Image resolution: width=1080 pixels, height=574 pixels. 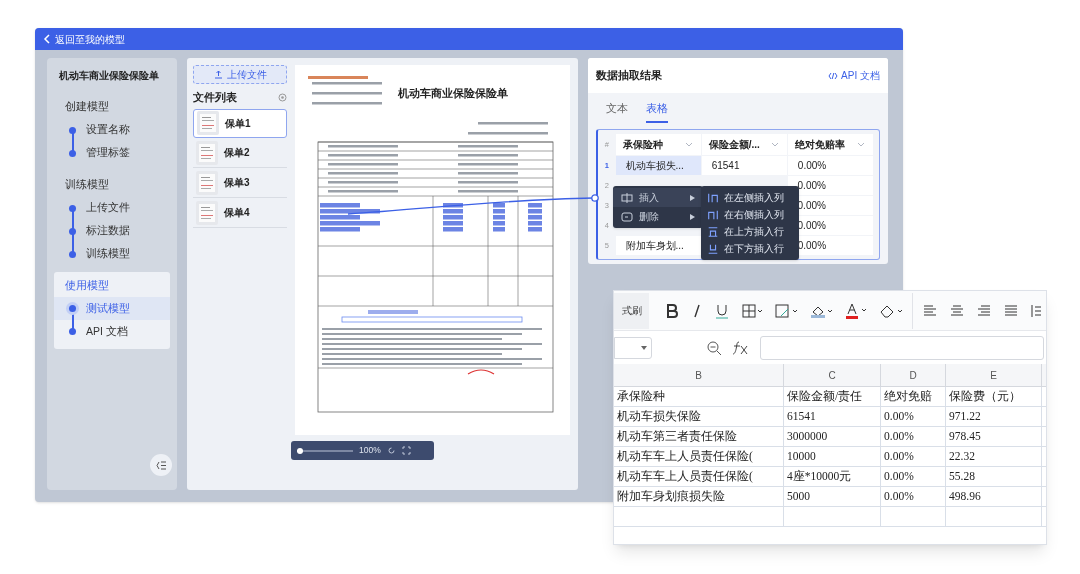 I want to click on column-letter: E, so click(x=994, y=375).